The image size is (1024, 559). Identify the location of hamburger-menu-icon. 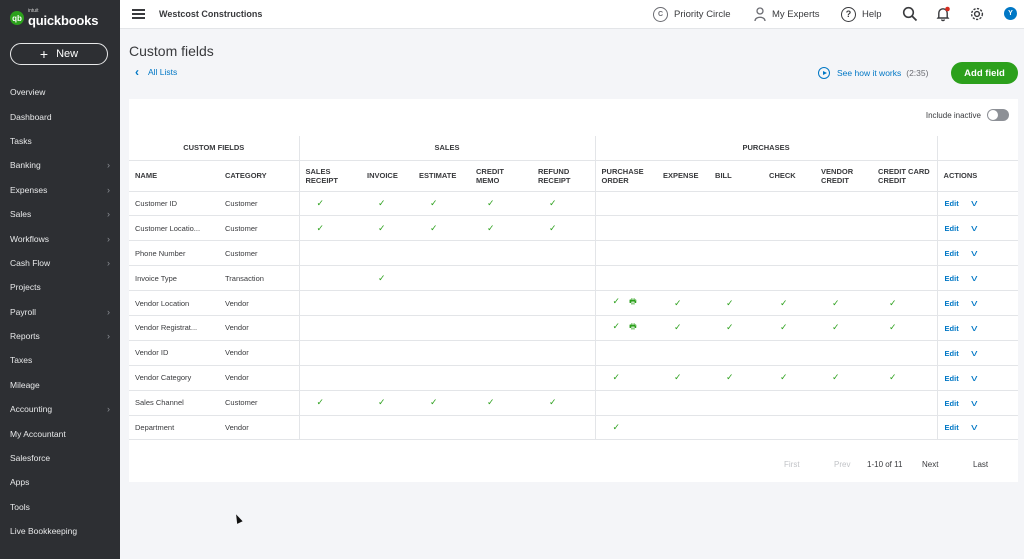
(138, 14).